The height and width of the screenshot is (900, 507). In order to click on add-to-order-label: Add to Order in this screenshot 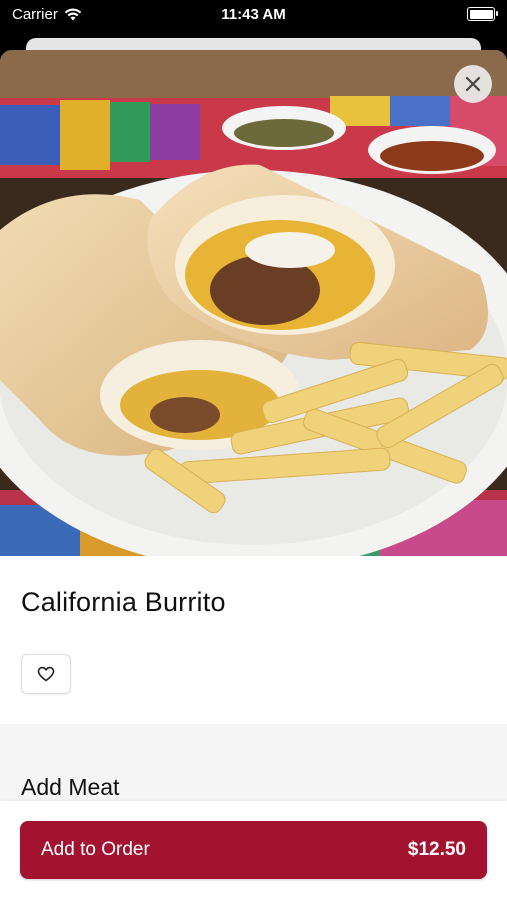, I will do `click(95, 849)`.